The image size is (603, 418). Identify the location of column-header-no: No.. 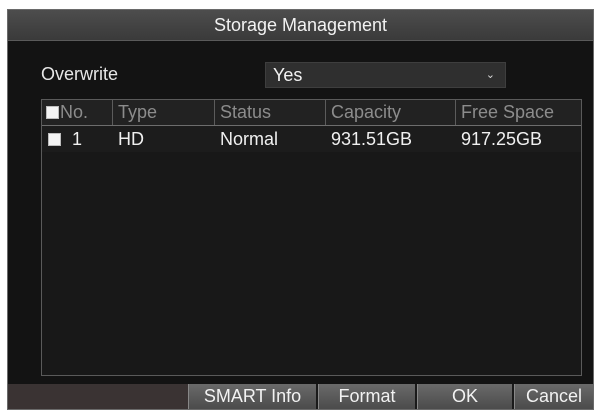
(74, 112).